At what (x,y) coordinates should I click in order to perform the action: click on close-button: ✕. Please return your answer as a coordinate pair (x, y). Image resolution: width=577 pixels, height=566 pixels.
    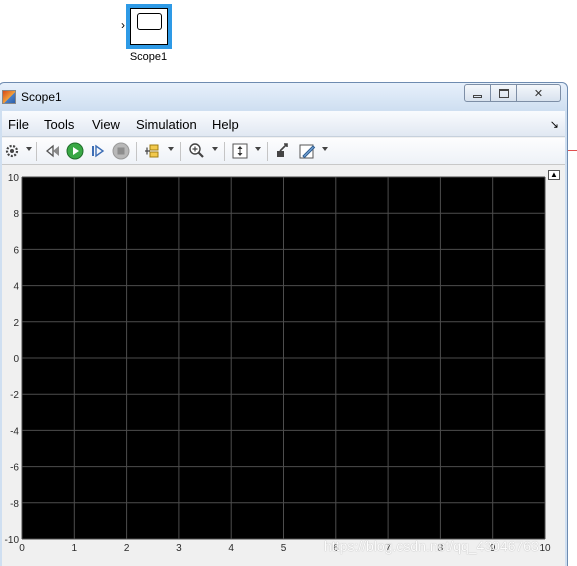
    Looking at the image, I should click on (539, 93).